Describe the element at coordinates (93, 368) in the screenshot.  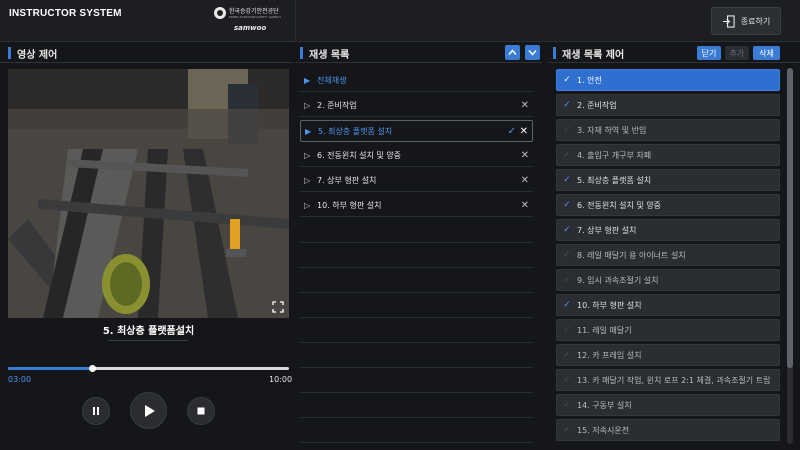
I see `seek-bar-thumb` at that location.